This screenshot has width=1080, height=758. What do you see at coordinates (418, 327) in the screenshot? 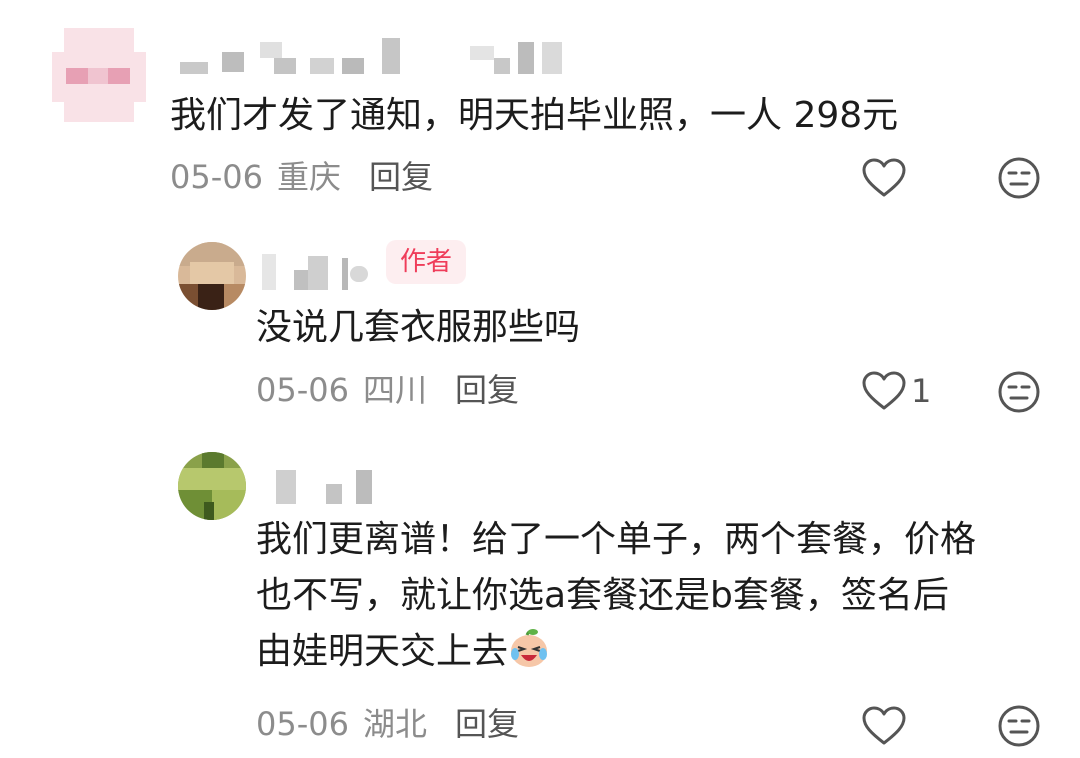
I see `comment-text: 没说几套衣服那些吗` at bounding box center [418, 327].